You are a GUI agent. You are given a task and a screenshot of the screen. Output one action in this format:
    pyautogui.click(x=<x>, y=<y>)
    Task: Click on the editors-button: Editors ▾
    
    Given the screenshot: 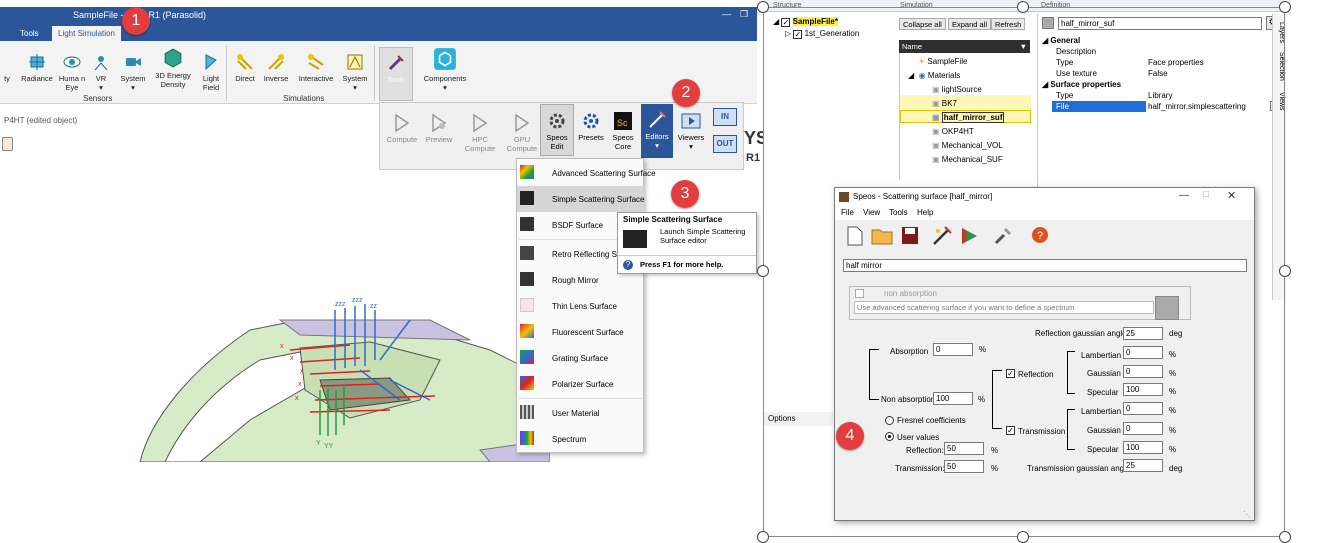 What is the action you would take?
    pyautogui.click(x=657, y=131)
    